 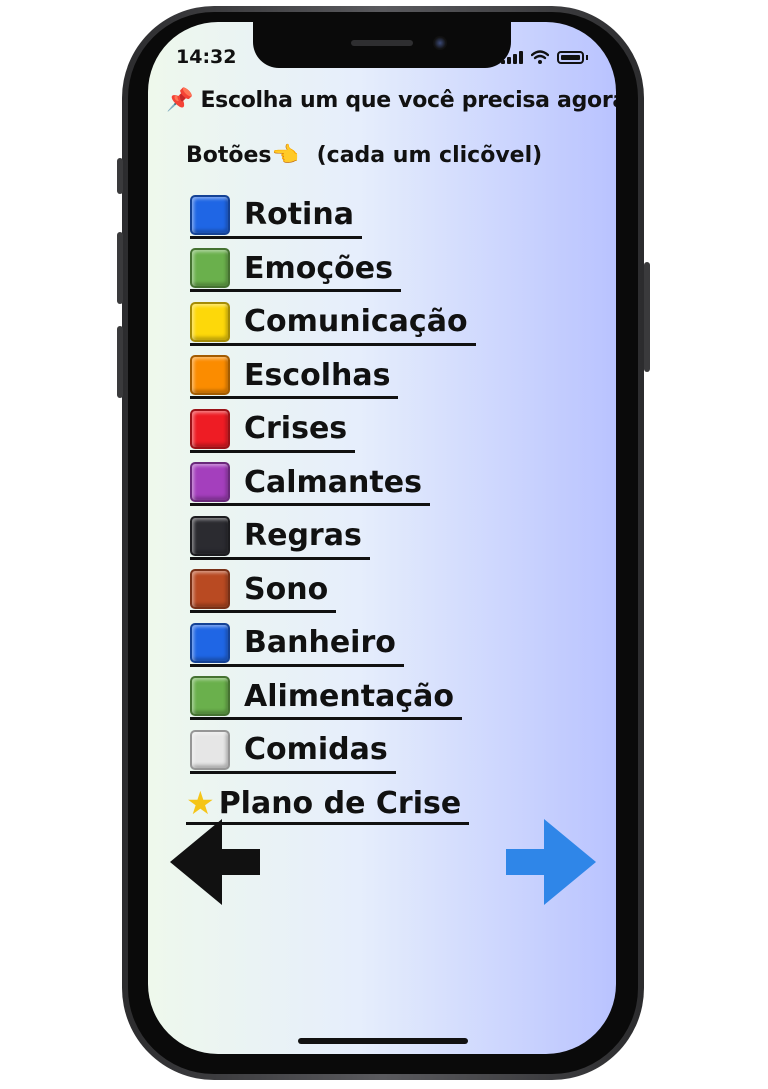 I want to click on notch, so click(x=382, y=45).